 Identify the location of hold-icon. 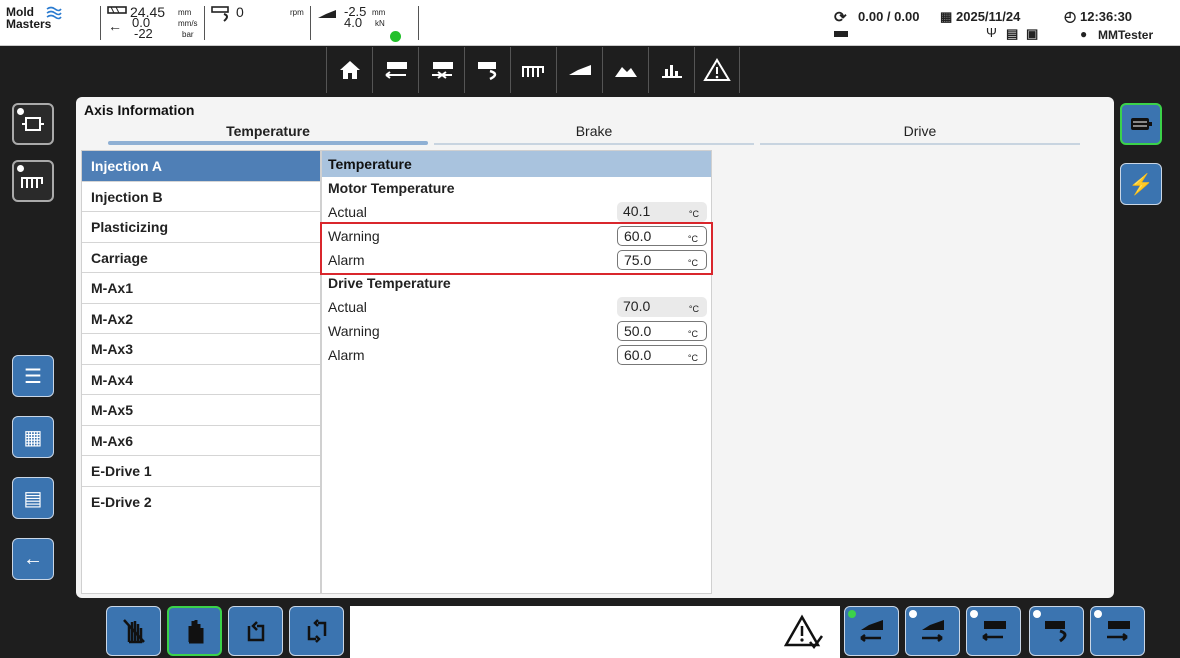
(441, 70).